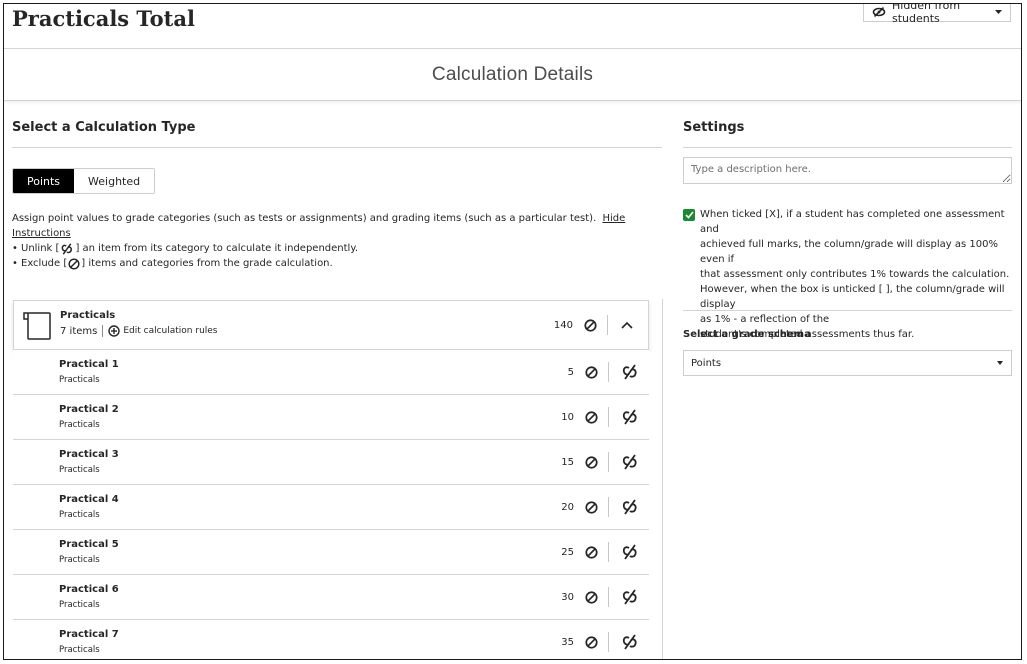 This screenshot has height=664, width=1027. I want to click on collapse-category-button, so click(627, 325).